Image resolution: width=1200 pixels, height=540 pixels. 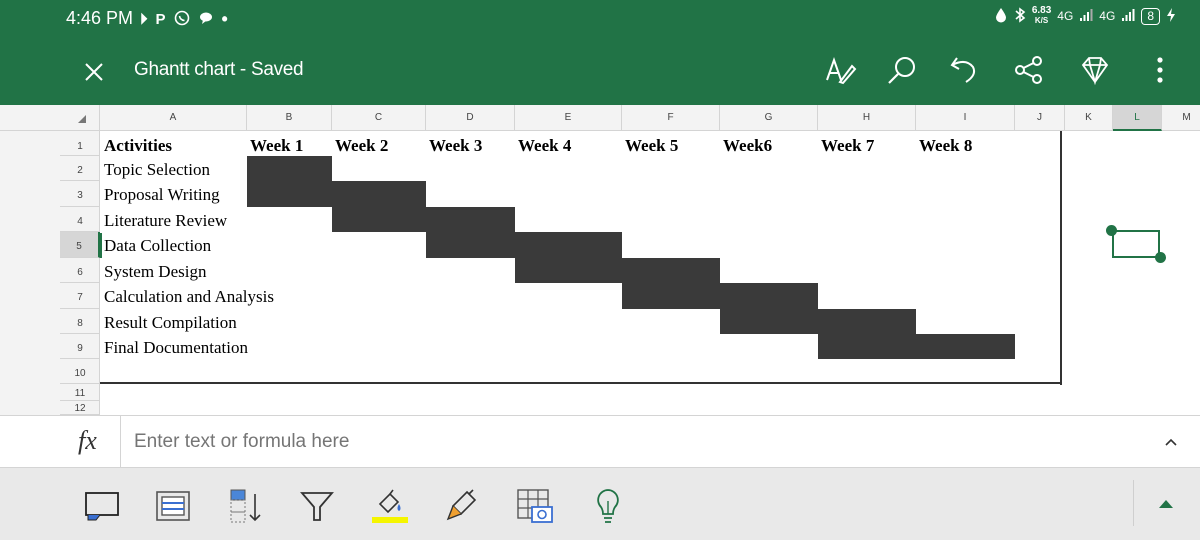 What do you see at coordinates (608, 506) in the screenshot?
I see `ideas-button` at bounding box center [608, 506].